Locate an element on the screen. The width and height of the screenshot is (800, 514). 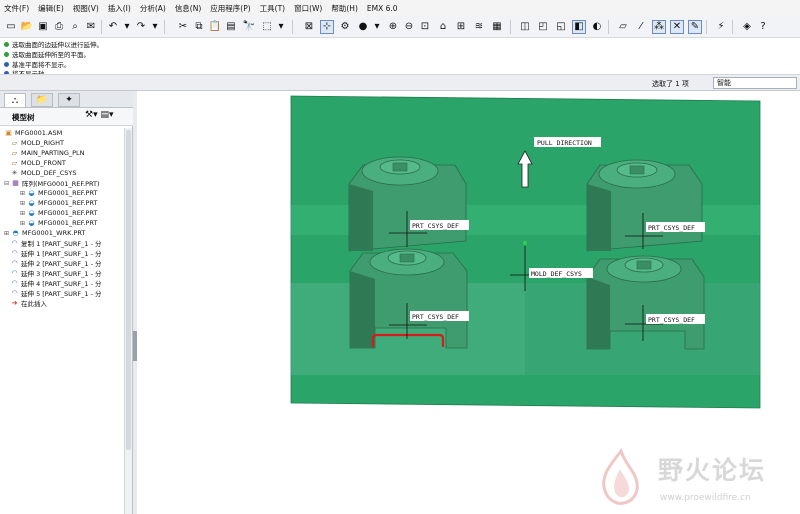
surface-icon: ◠ is located at coordinates (14, 243).